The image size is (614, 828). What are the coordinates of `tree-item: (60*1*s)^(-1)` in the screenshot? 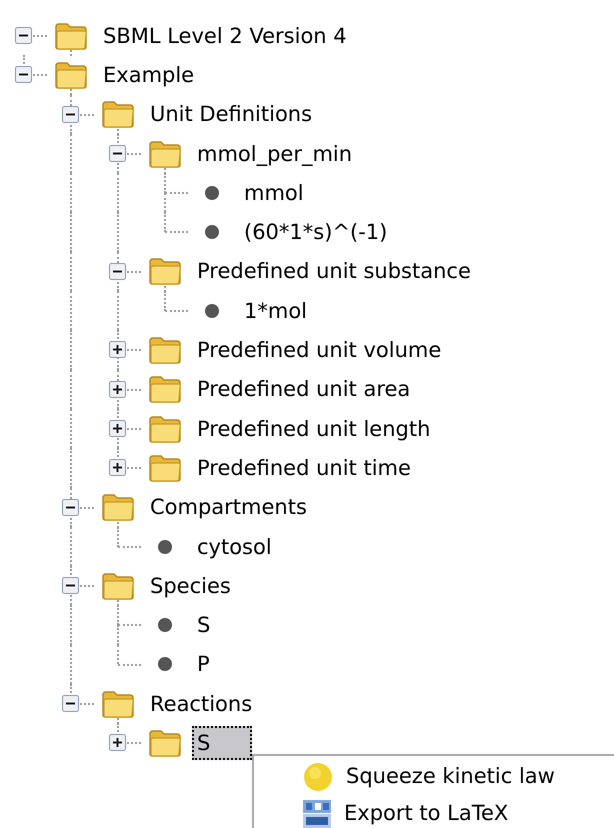 It's located at (315, 232).